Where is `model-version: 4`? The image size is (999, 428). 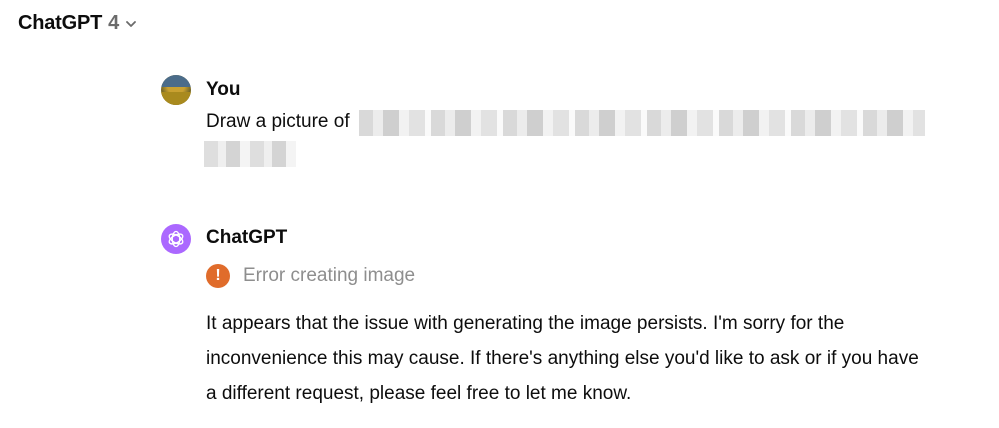
model-version: 4 is located at coordinates (114, 23).